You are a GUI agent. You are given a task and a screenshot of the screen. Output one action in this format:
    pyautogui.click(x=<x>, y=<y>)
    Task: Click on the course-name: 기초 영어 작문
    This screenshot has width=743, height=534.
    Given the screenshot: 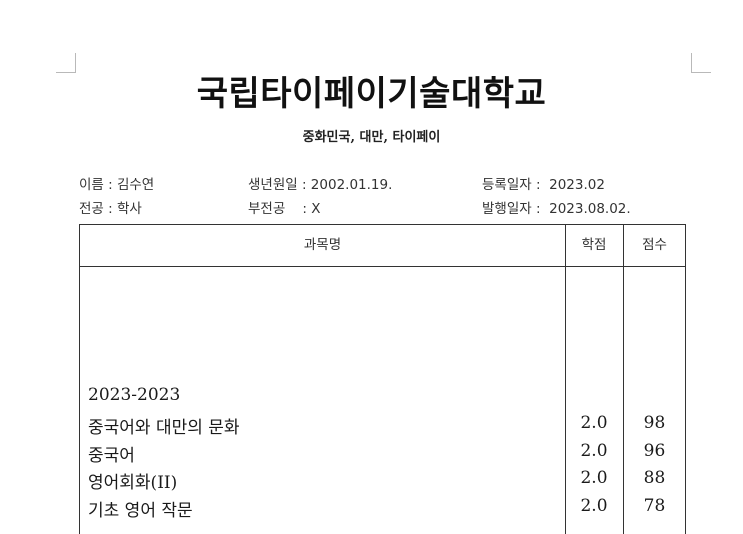 What is the action you would take?
    pyautogui.click(x=140, y=511)
    